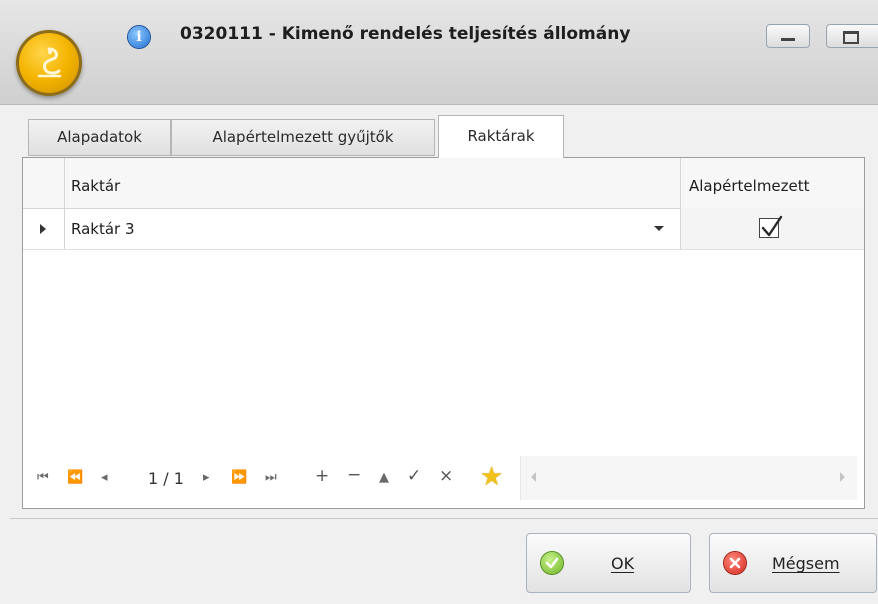 The width and height of the screenshot is (878, 604). I want to click on raktar-dropdown-cell: Raktár 3, so click(373, 228).